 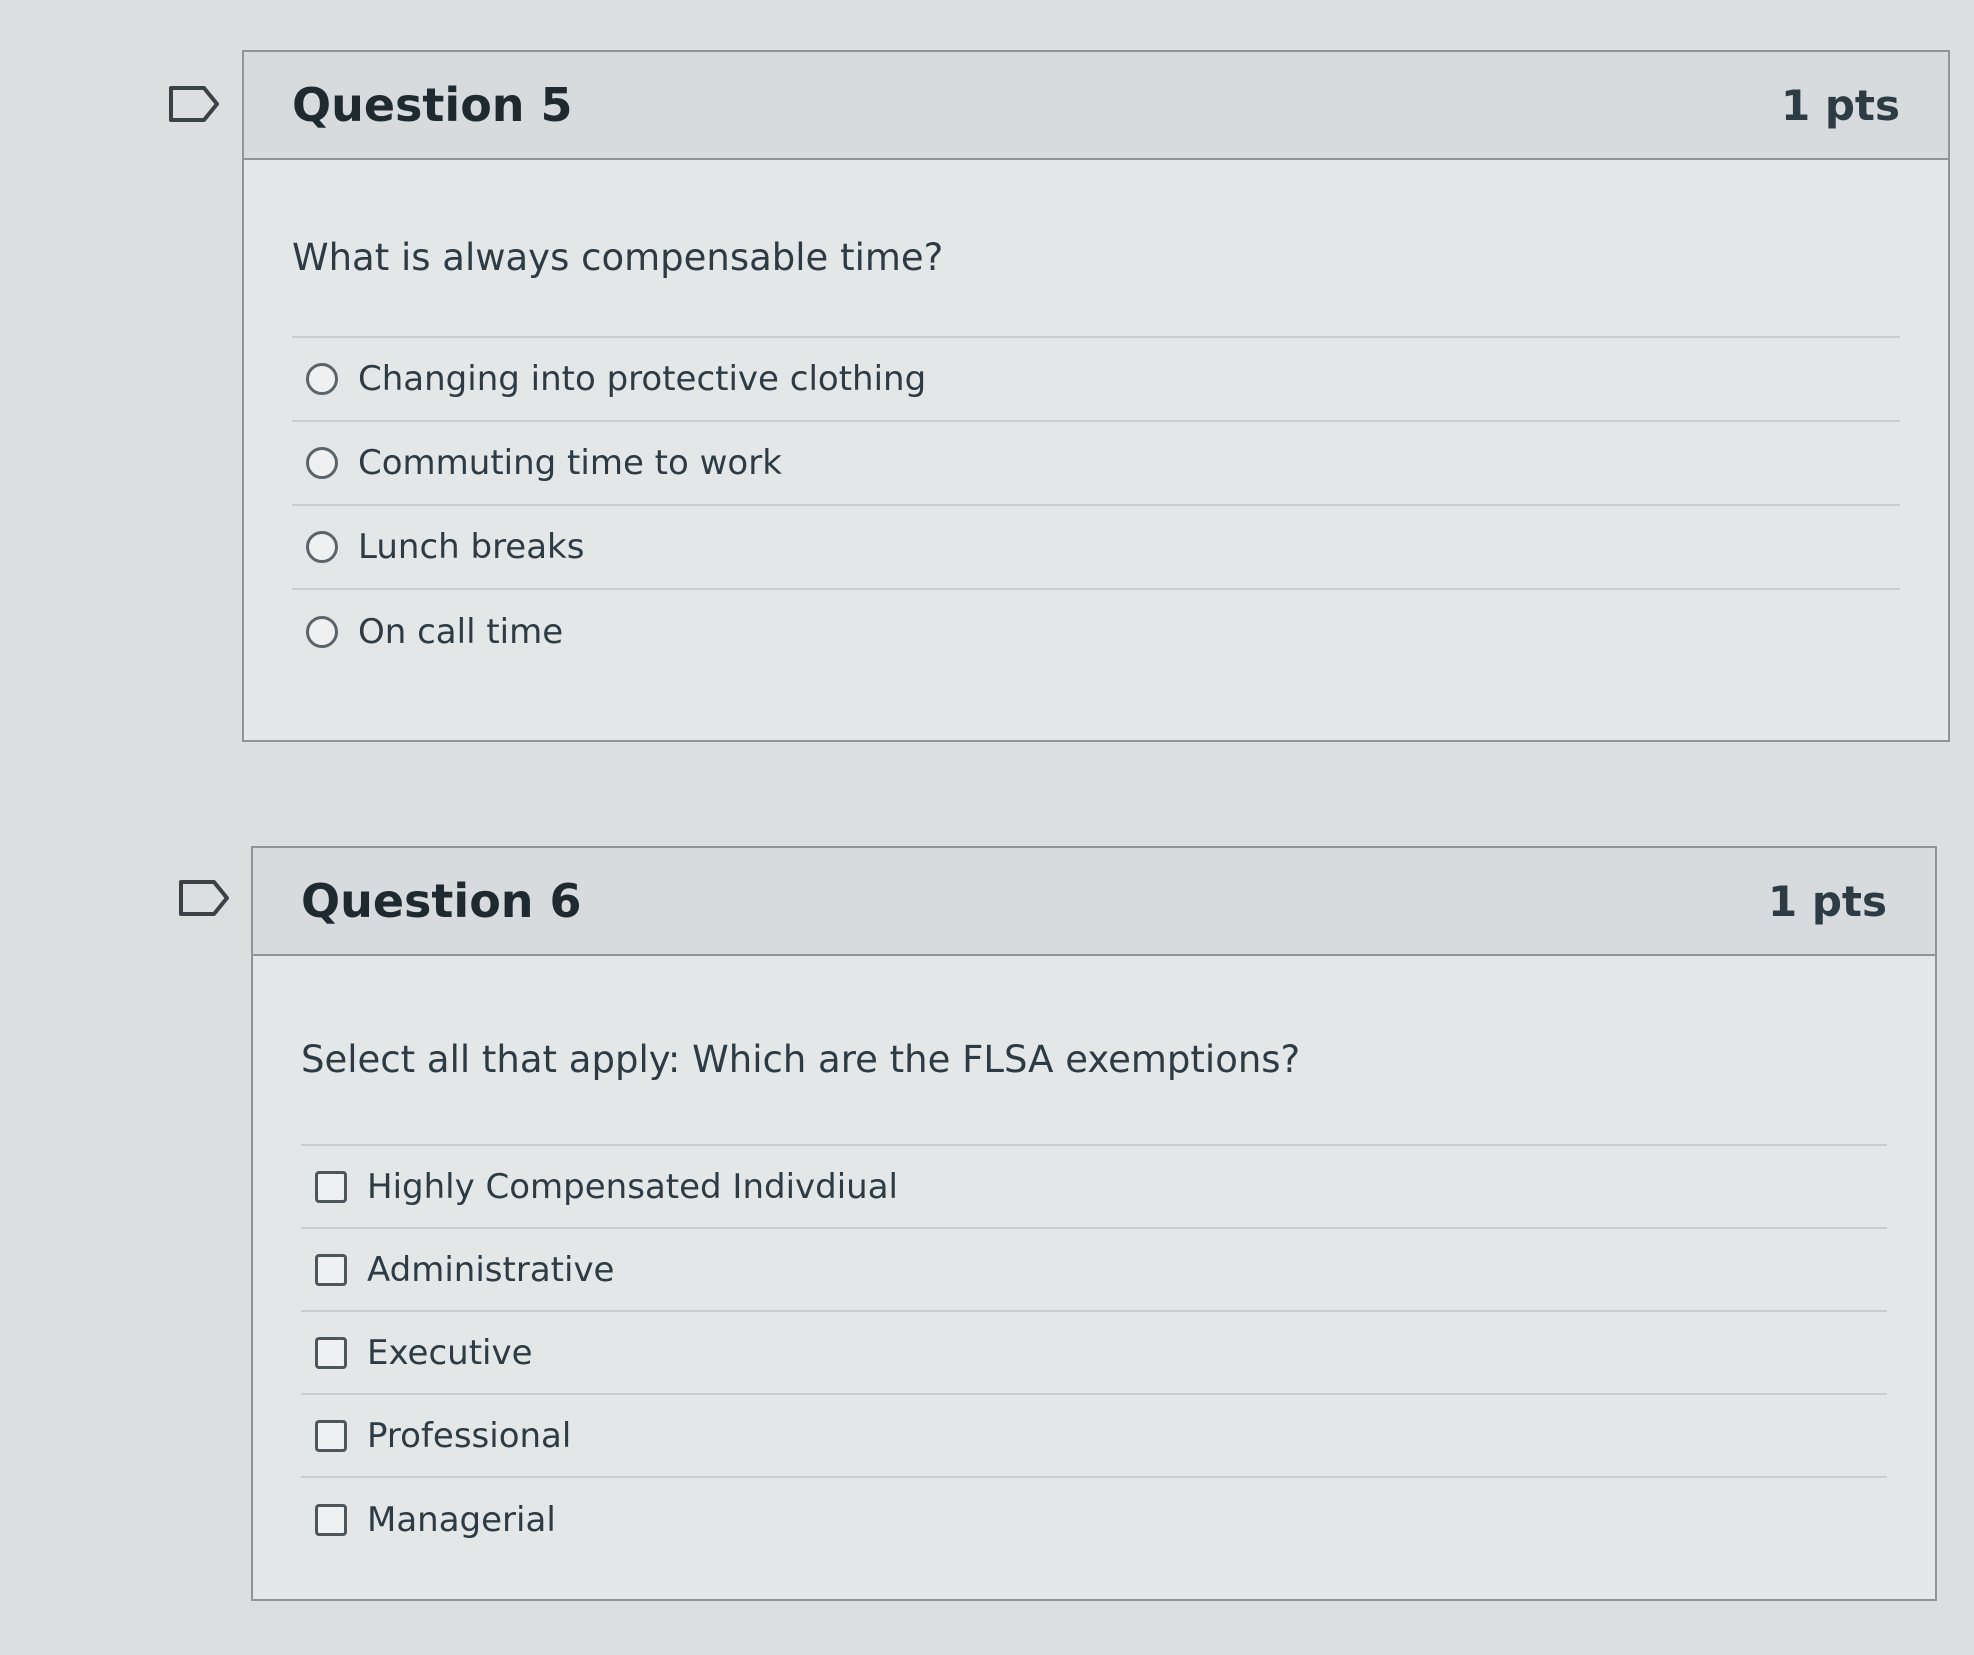 What do you see at coordinates (1096, 249) in the screenshot?
I see `question-text: What is always compensable time?` at bounding box center [1096, 249].